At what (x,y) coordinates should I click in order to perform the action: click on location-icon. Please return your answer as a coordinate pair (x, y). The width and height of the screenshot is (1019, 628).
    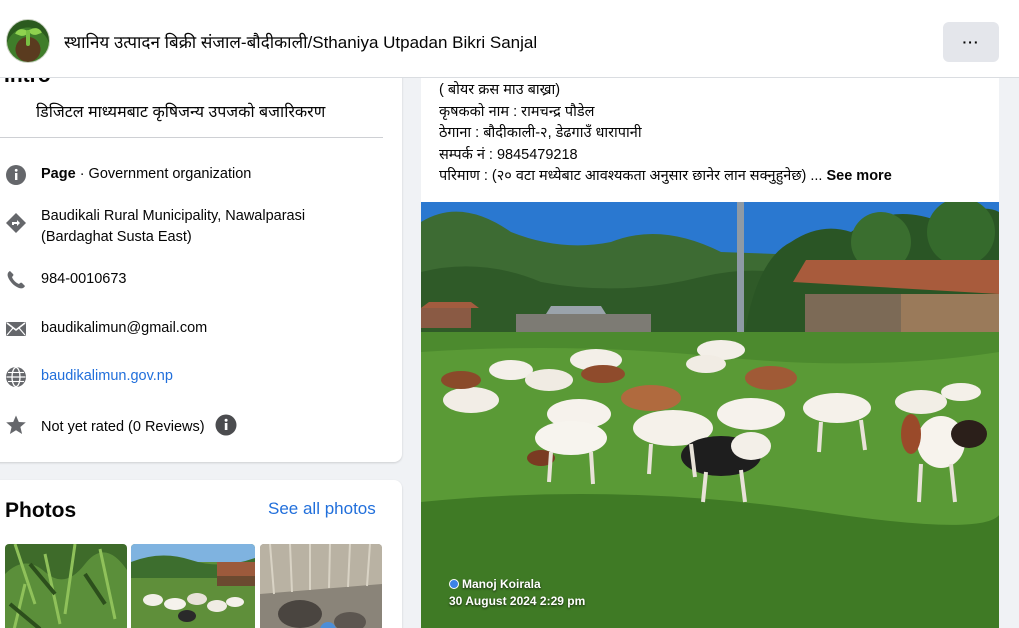
    Looking at the image, I should click on (16, 223).